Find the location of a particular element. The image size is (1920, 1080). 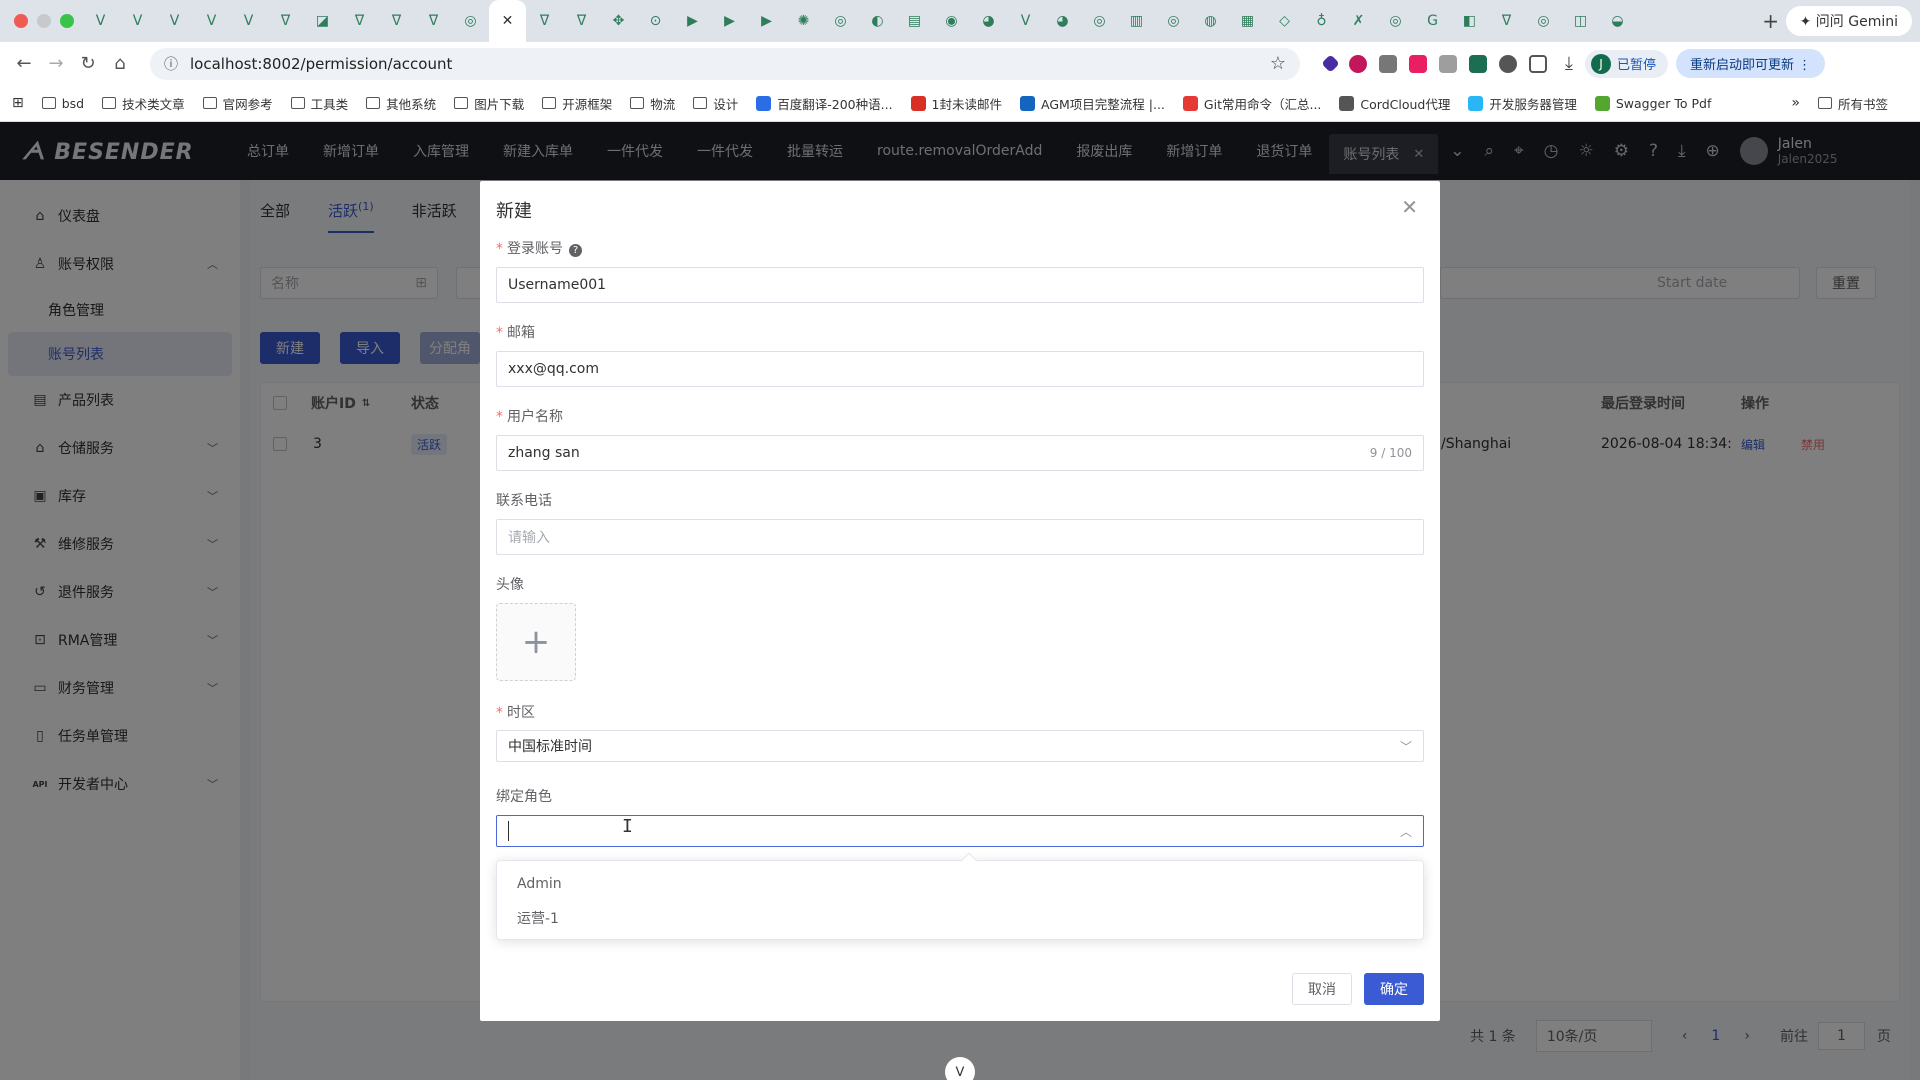

forward-icon: → is located at coordinates (56, 63).